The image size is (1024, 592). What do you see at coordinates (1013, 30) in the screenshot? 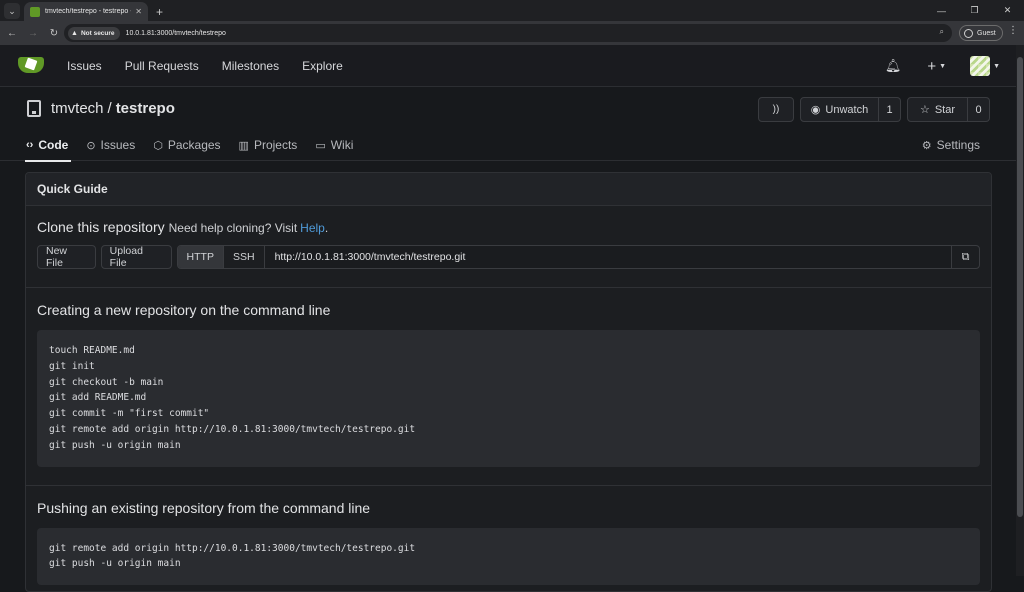
I see `browser-menu-icon: ⋮` at bounding box center [1013, 30].